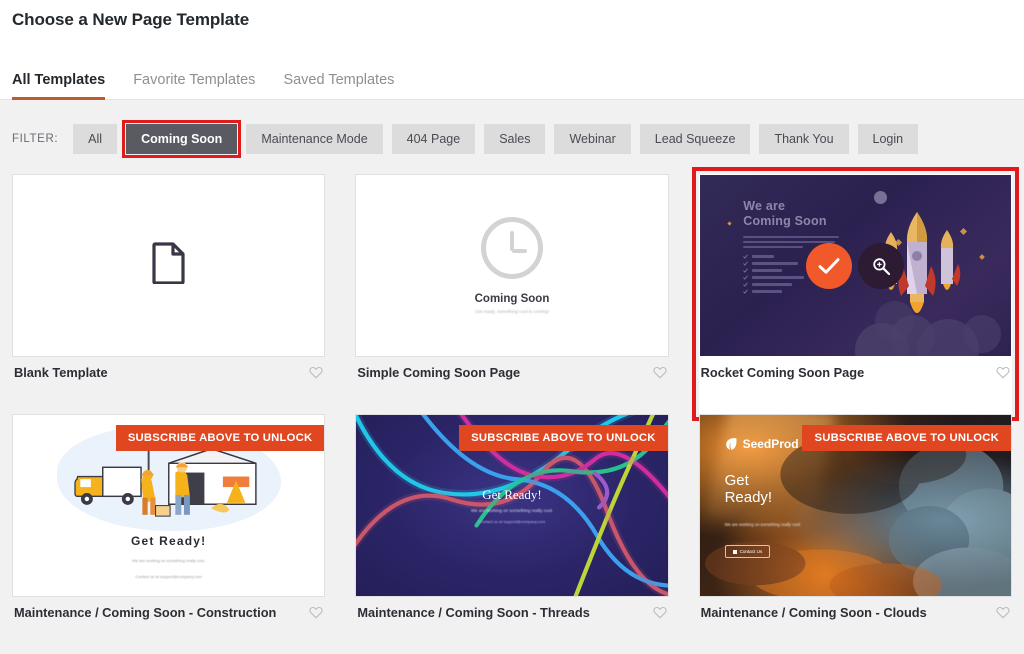  I want to click on filter-coming-soon-wrap: Coming Soon, so click(182, 139).